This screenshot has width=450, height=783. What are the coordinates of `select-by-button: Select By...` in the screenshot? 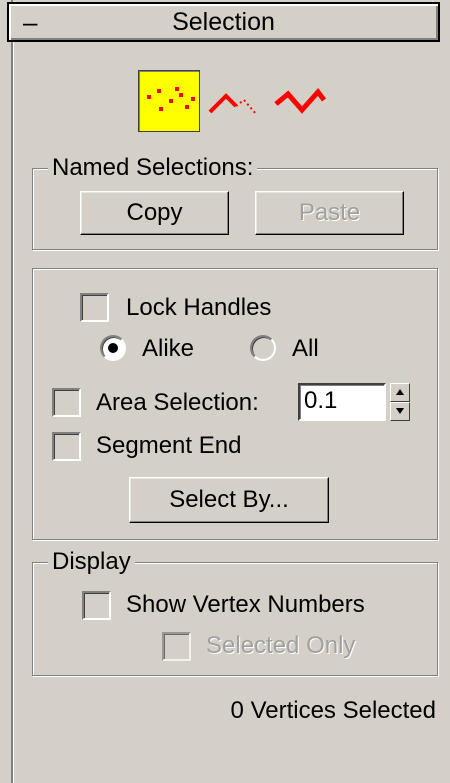 It's located at (229, 500).